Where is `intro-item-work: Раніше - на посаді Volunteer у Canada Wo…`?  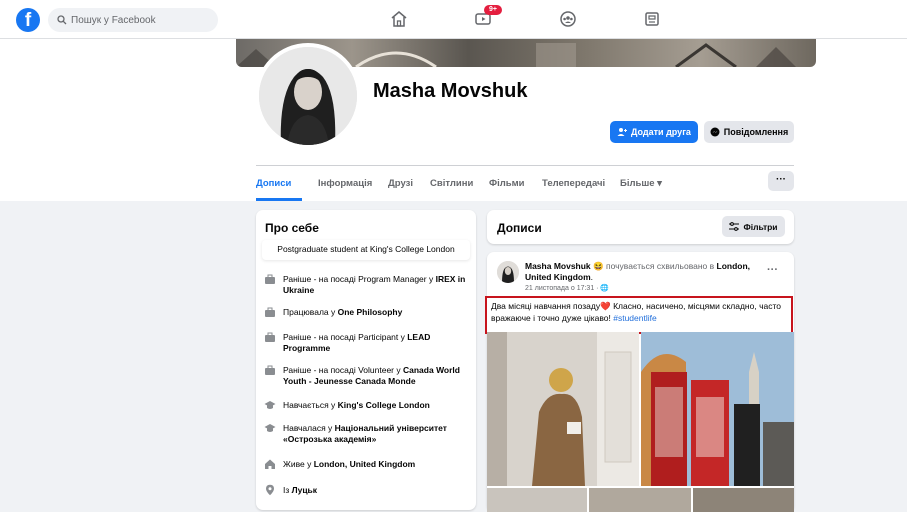
intro-item-work: Раніше - на посаді Volunteer у Canada Wo… is located at coordinates (366, 376).